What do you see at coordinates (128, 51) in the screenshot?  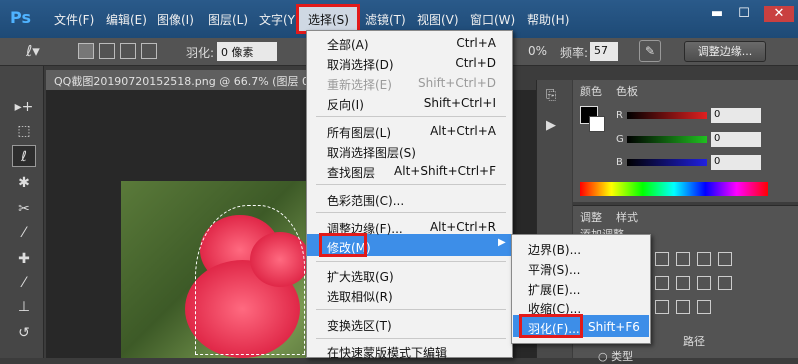 I see `subtract-selection-icon` at bounding box center [128, 51].